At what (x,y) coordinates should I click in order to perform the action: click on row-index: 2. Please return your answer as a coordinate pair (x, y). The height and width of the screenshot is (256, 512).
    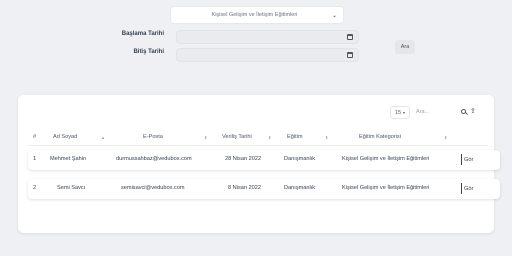
    Looking at the image, I should click on (35, 188).